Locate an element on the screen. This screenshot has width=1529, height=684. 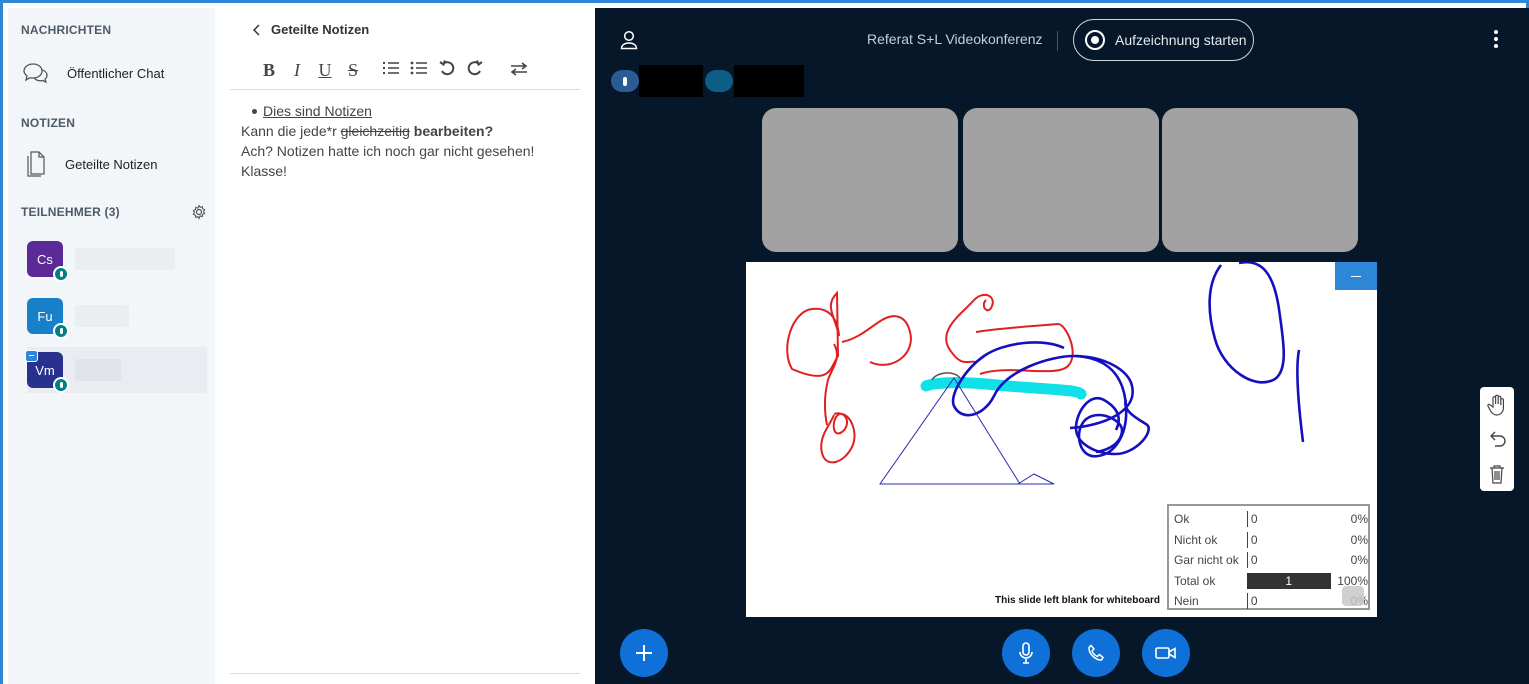
chat-icon is located at coordinates (36, 73).